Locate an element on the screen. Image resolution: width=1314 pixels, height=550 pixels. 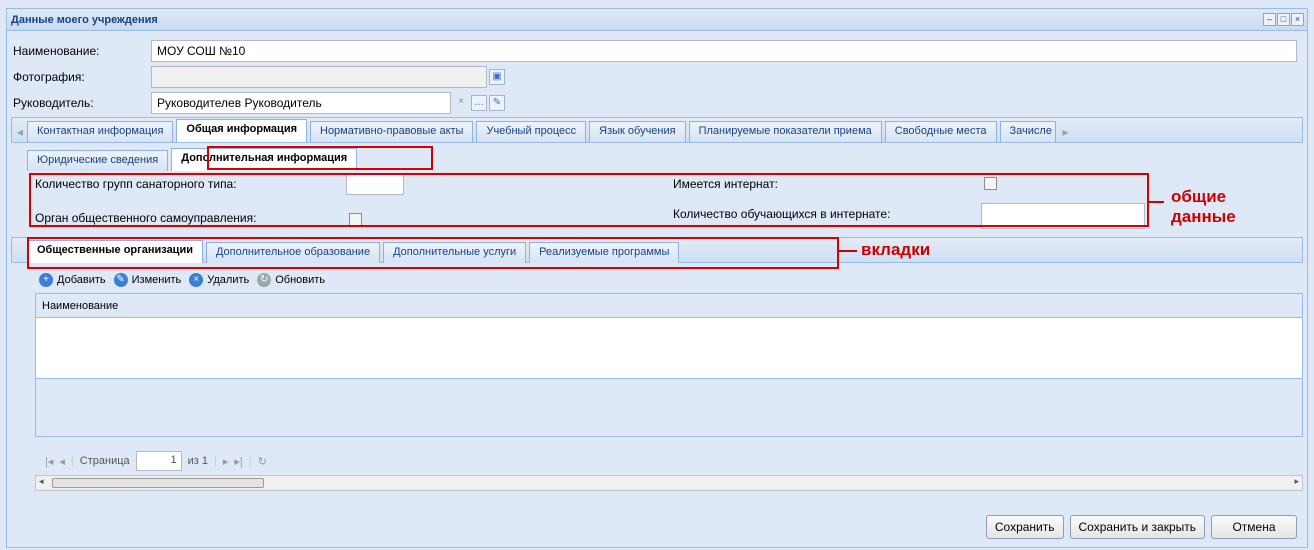
save-button: Сохранить is located at coordinates (1024, 527).